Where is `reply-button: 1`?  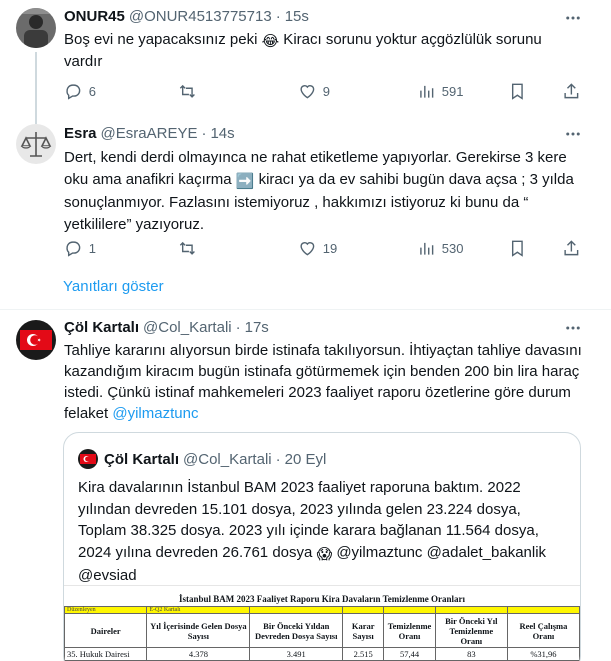 reply-button: 1 is located at coordinates (80, 248).